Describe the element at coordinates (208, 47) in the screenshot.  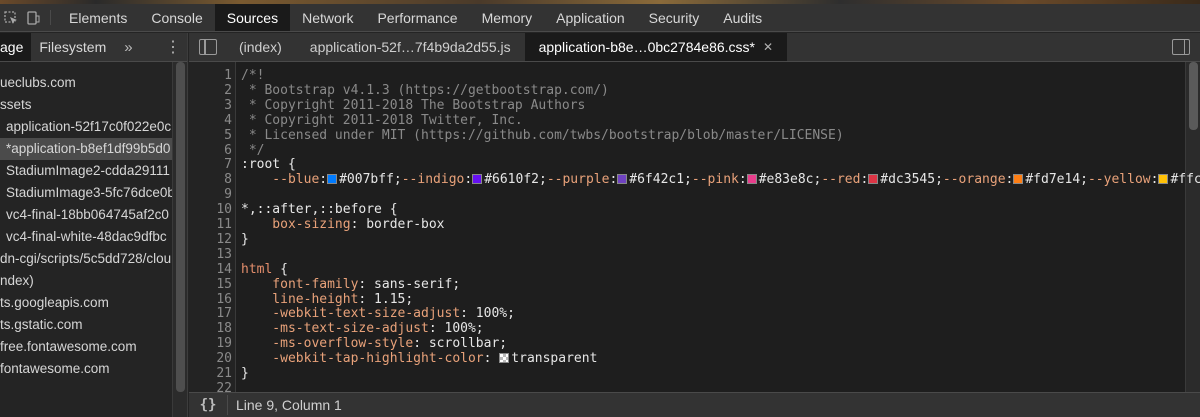
I see `toggle-navigator-icon` at that location.